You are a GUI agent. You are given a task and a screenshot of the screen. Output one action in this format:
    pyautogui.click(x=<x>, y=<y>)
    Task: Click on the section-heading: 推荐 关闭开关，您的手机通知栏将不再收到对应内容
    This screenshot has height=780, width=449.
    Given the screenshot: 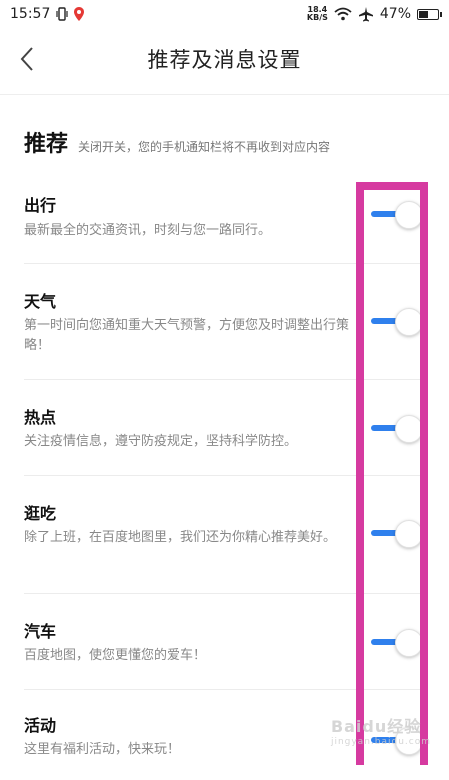 What is the action you would take?
    pyautogui.click(x=177, y=142)
    